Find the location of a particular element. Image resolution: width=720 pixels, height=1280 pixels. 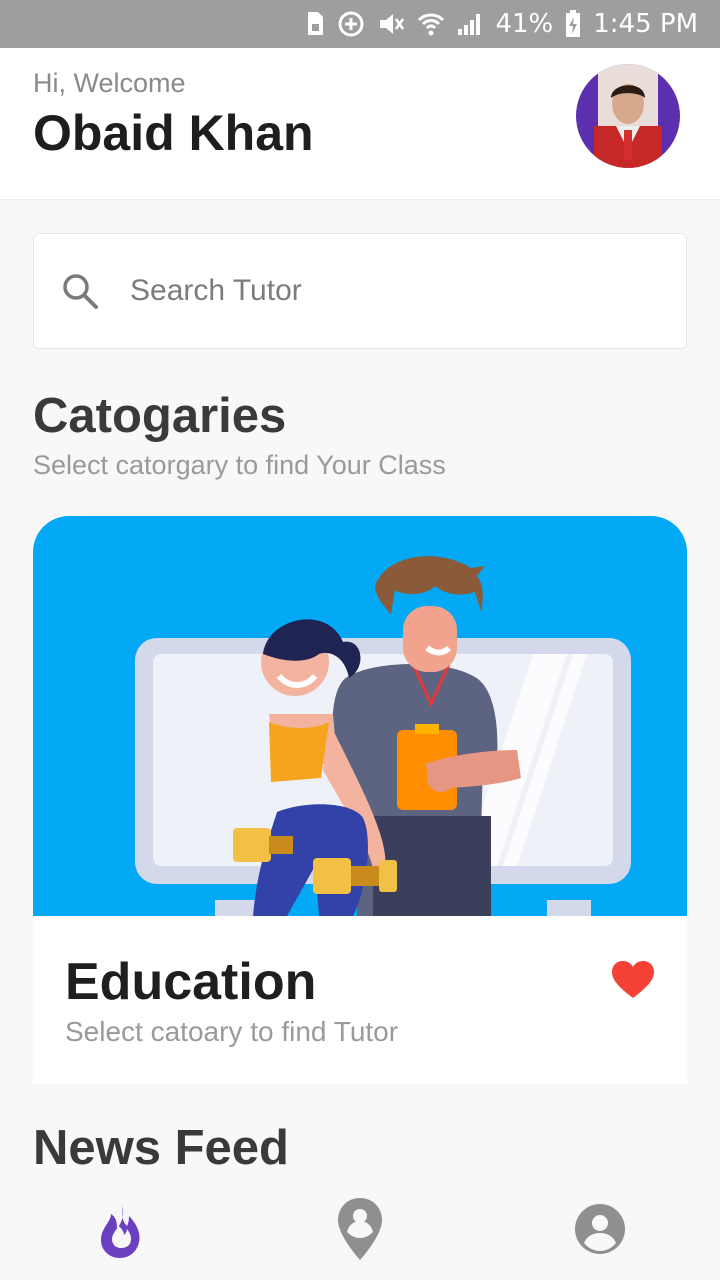

signal-icon is located at coordinates (470, 24).